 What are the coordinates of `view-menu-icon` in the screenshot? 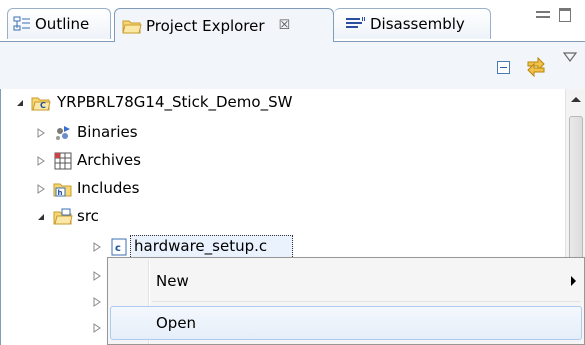 It's located at (570, 57).